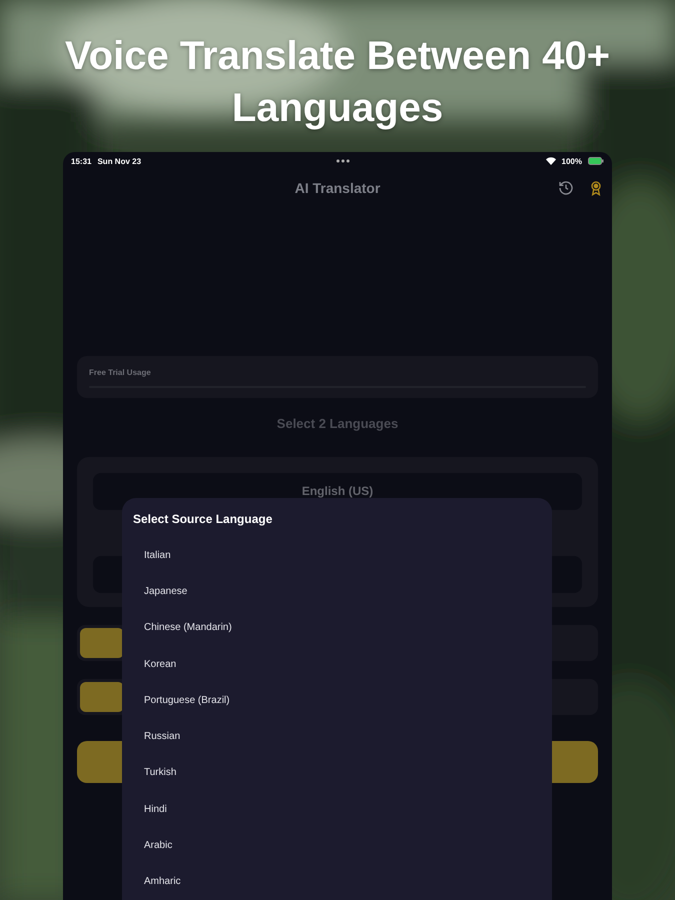 This screenshot has height=900, width=675. Describe the element at coordinates (337, 591) in the screenshot. I see `language-option: Japanese` at that location.